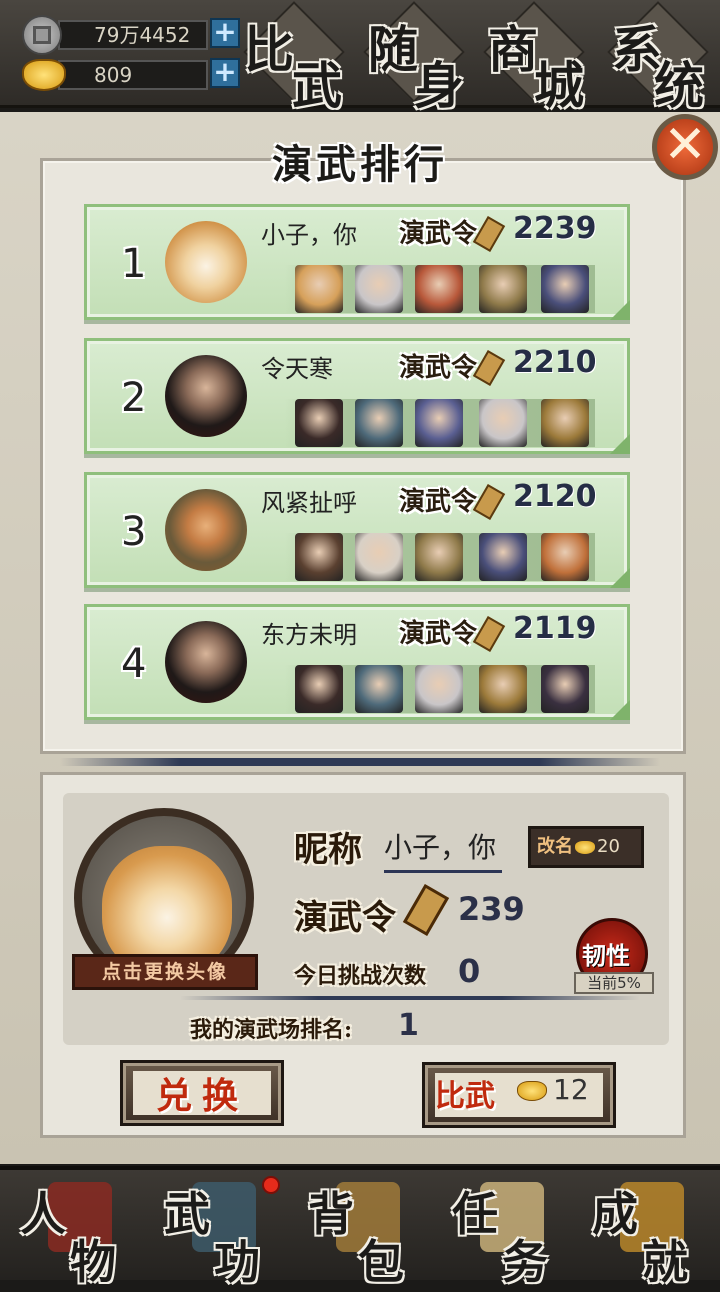  I want to click on player-score: 2120, so click(555, 496).